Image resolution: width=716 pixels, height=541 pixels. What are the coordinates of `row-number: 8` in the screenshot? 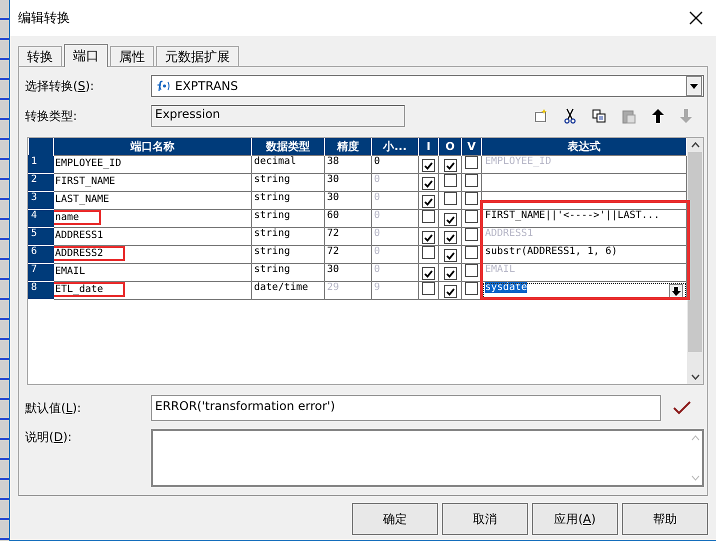 It's located at (41, 291).